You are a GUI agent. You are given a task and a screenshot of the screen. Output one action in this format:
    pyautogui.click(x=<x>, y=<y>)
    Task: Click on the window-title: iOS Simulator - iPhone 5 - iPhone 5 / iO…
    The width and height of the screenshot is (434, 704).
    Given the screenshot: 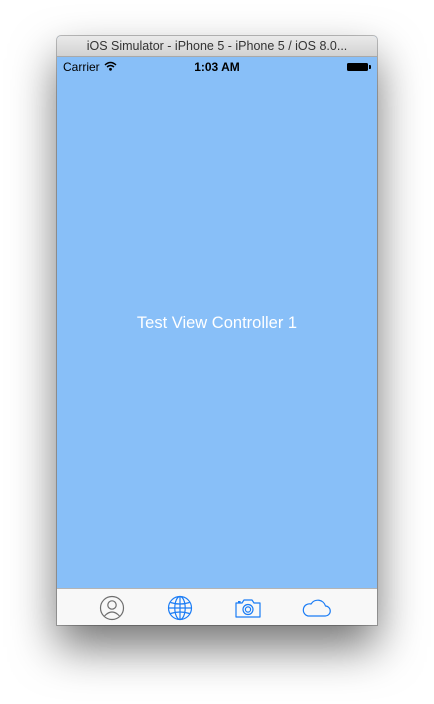 What is the action you would take?
    pyautogui.click(x=217, y=46)
    